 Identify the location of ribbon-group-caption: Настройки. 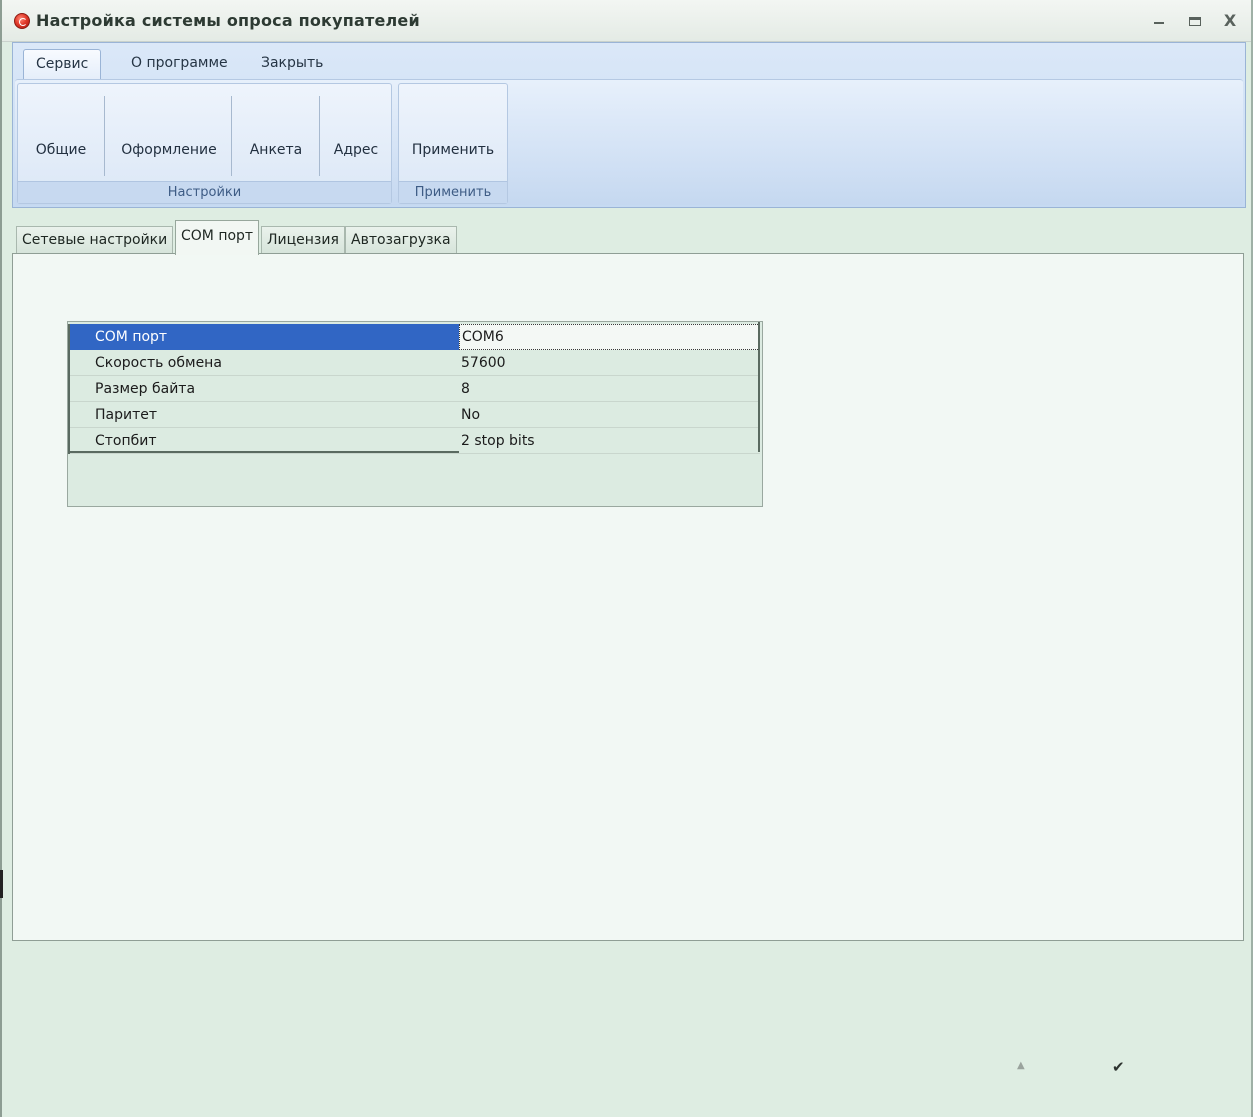
(204, 192).